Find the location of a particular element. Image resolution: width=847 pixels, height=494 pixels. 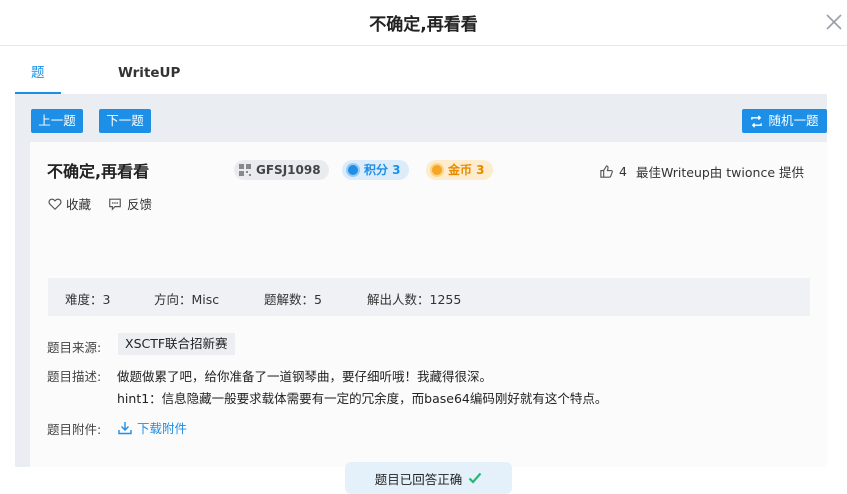

download-icon is located at coordinates (125, 427).